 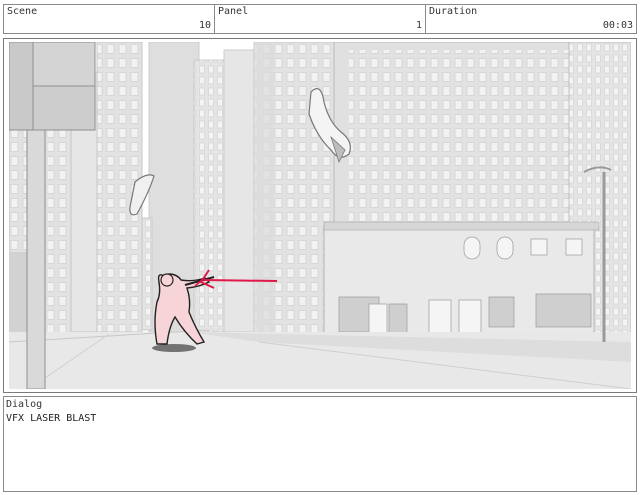 What do you see at coordinates (453, 11) in the screenshot?
I see `duration-label: Duration` at bounding box center [453, 11].